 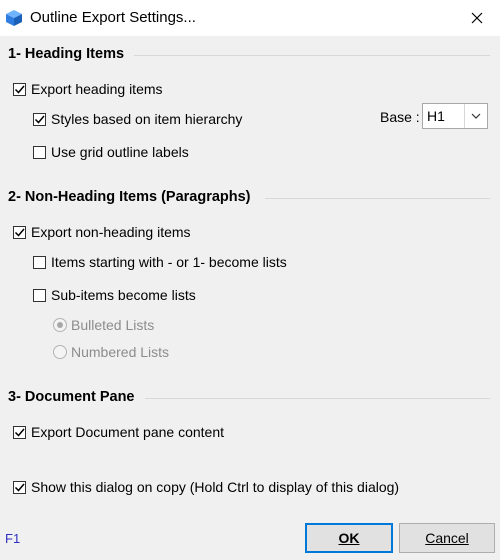 I want to click on cancel-button: Cancel, so click(x=447, y=538).